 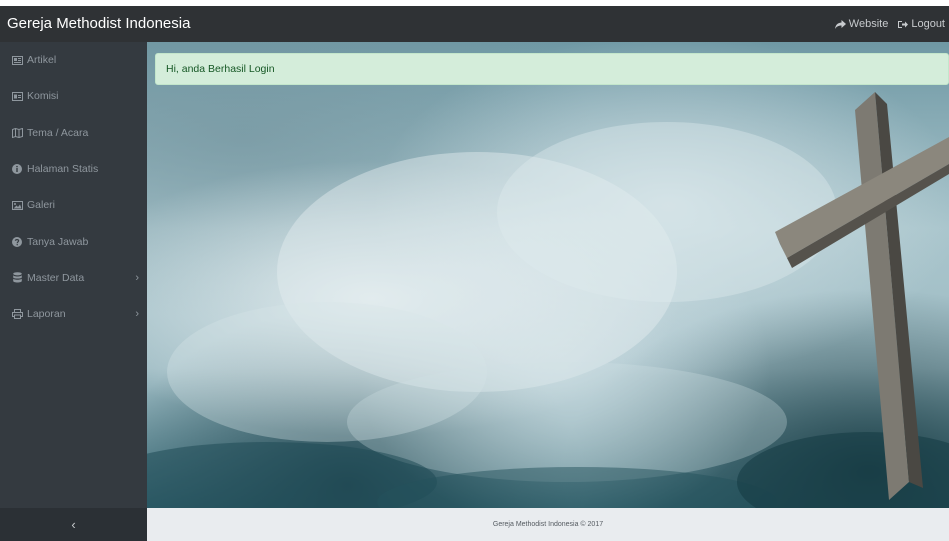 I want to click on sidebar-item-label: Laporan, so click(x=46, y=314).